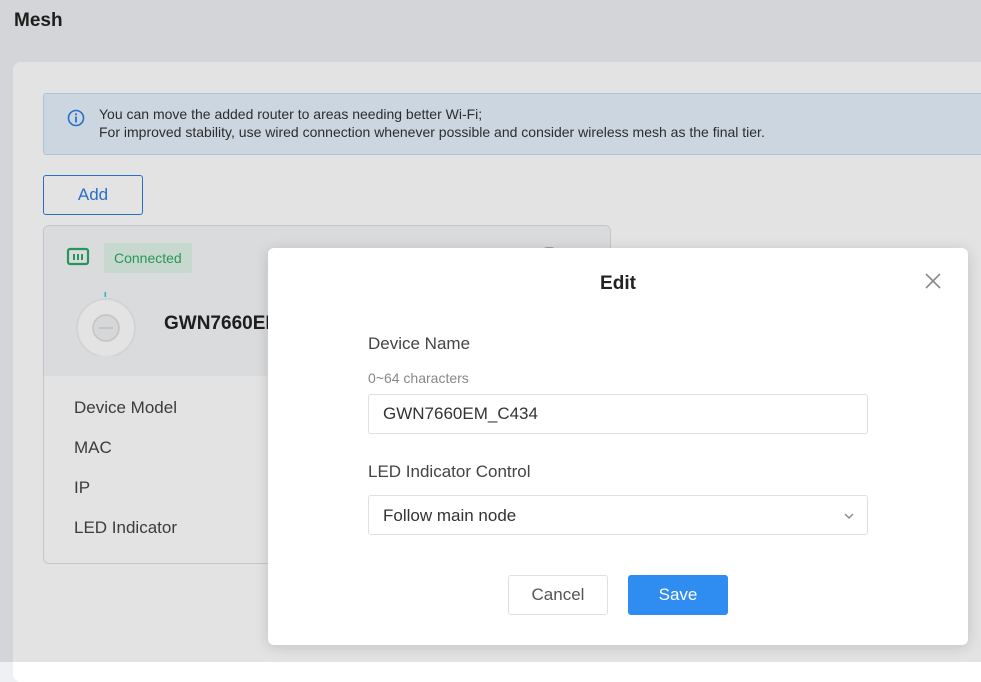  What do you see at coordinates (849, 516) in the screenshot?
I see `chevron-down-icon` at bounding box center [849, 516].